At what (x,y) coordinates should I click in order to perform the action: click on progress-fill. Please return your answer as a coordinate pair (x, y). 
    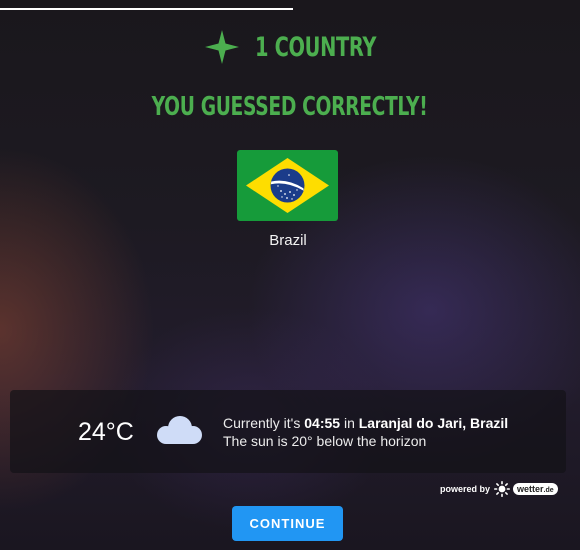
    Looking at the image, I should click on (146, 9).